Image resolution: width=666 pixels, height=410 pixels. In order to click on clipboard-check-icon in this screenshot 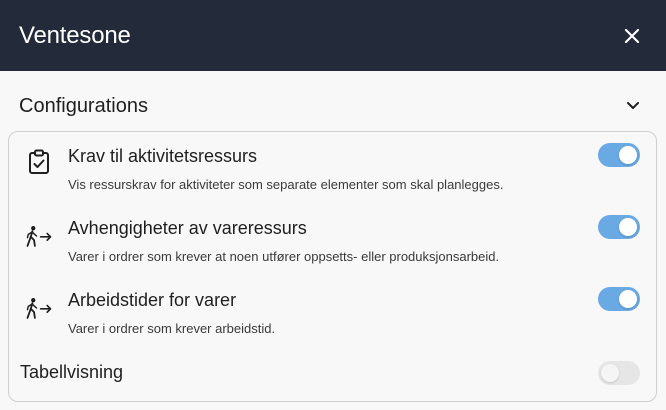, I will do `click(39, 162)`.